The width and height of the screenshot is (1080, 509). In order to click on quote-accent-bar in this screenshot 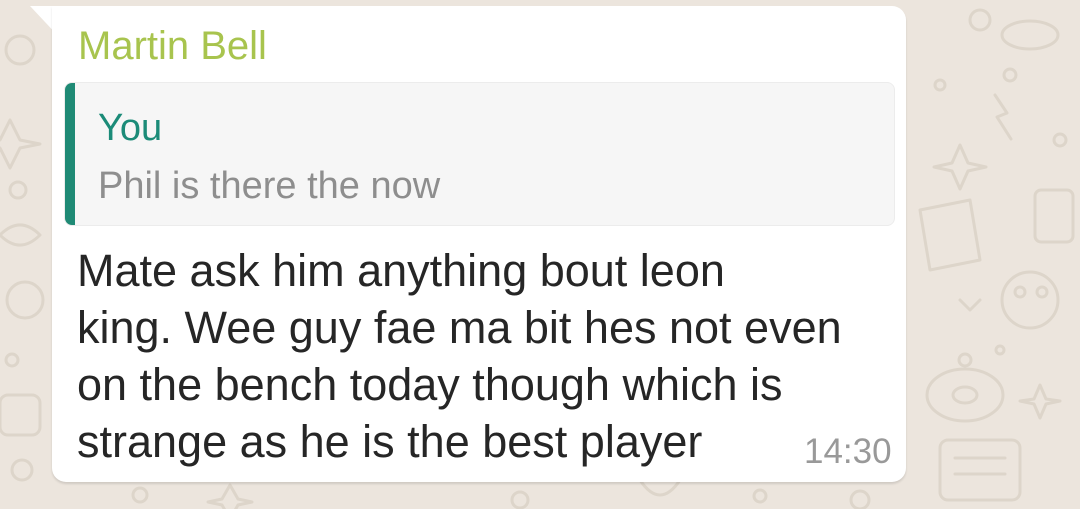, I will do `click(70, 154)`.